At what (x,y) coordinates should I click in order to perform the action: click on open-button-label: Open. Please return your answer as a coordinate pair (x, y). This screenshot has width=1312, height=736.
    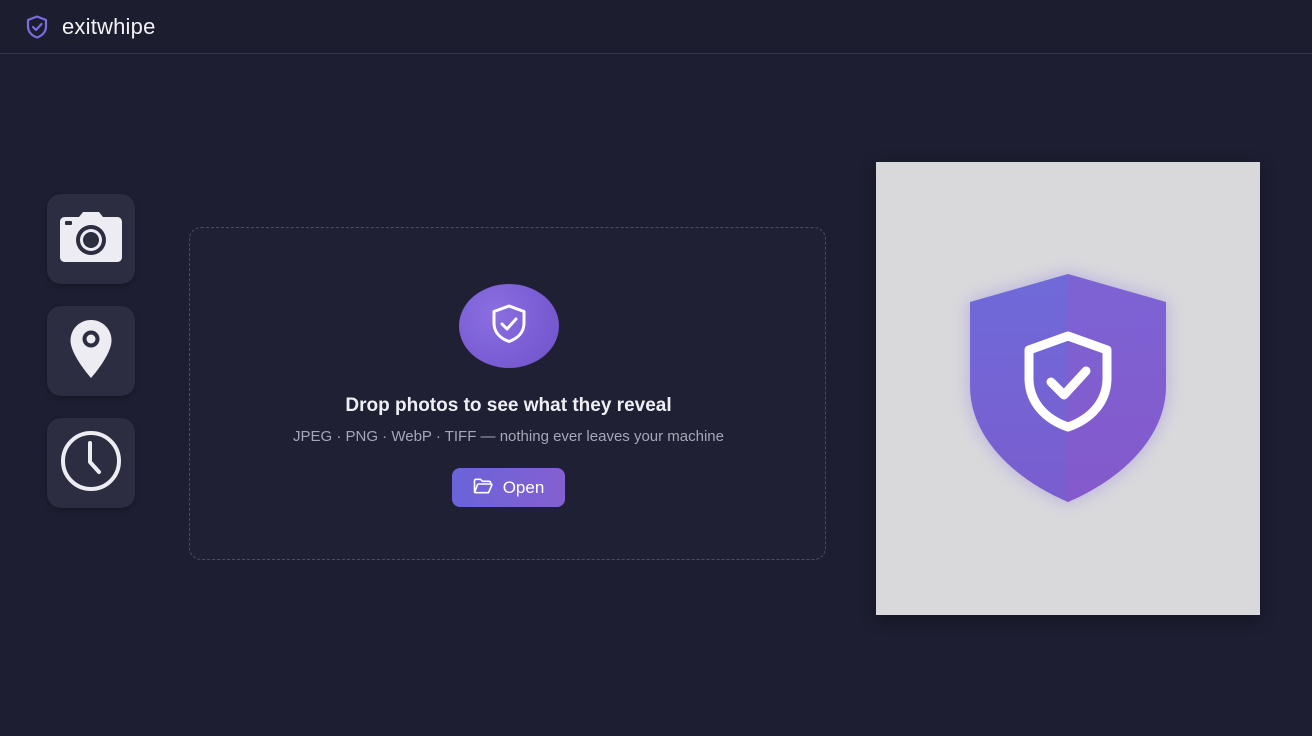
    Looking at the image, I should click on (523, 487).